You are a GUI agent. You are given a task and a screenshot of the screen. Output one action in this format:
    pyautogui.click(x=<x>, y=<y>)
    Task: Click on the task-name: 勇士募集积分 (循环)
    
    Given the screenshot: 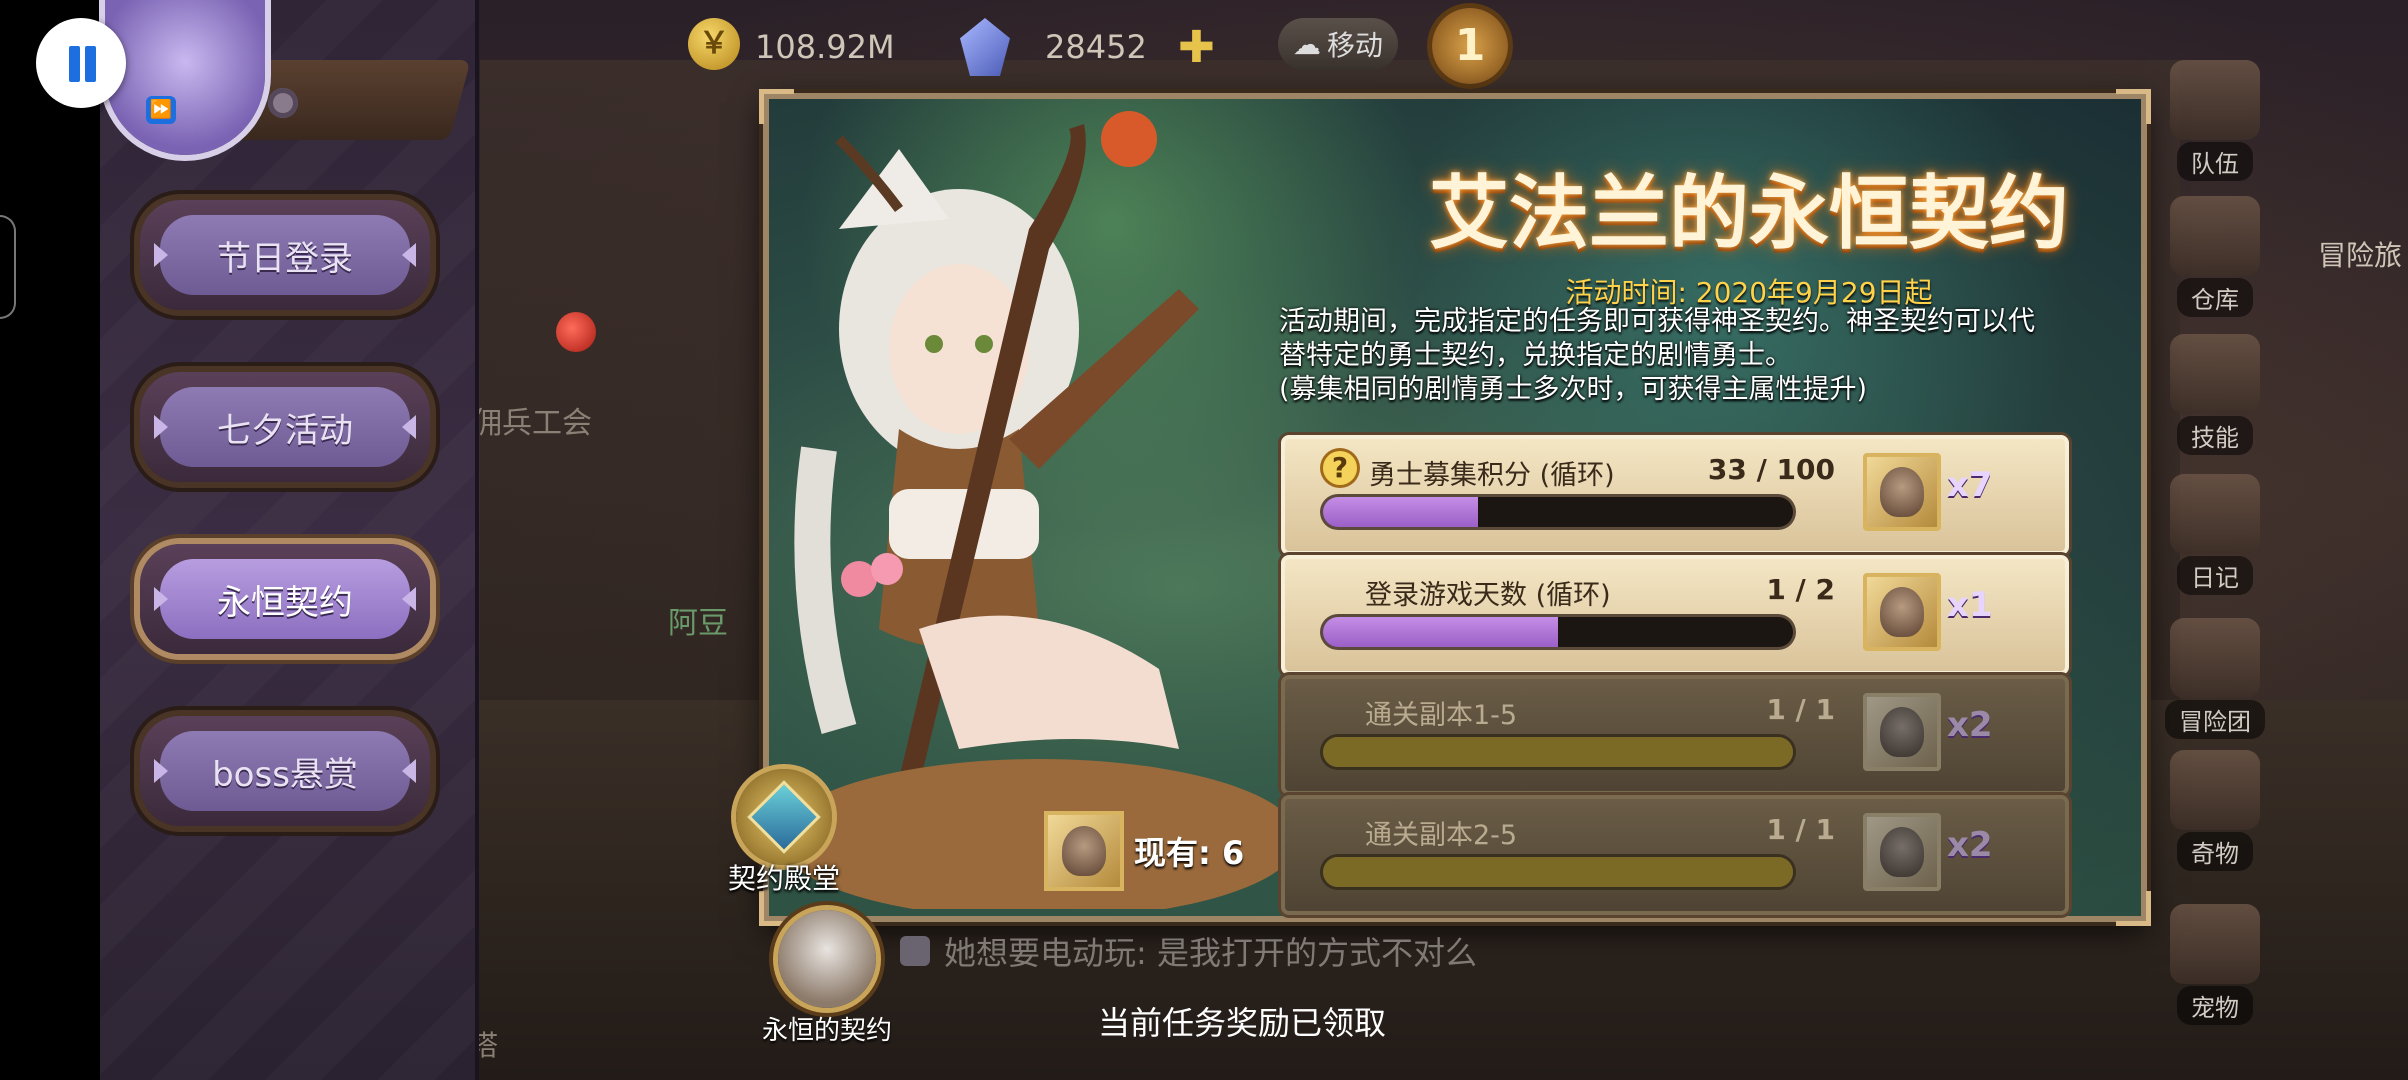 What is the action you would take?
    pyautogui.click(x=1492, y=475)
    